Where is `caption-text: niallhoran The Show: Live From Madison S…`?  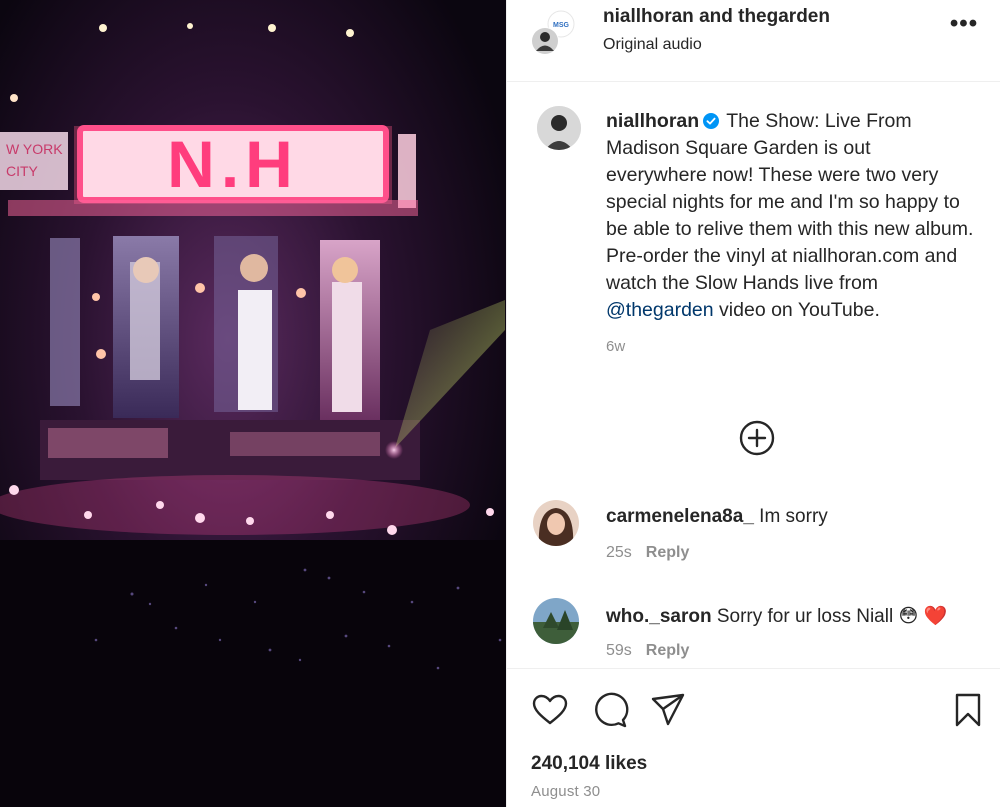
caption-text: niallhoran The Show: Live From Madison S… is located at coordinates (791, 234).